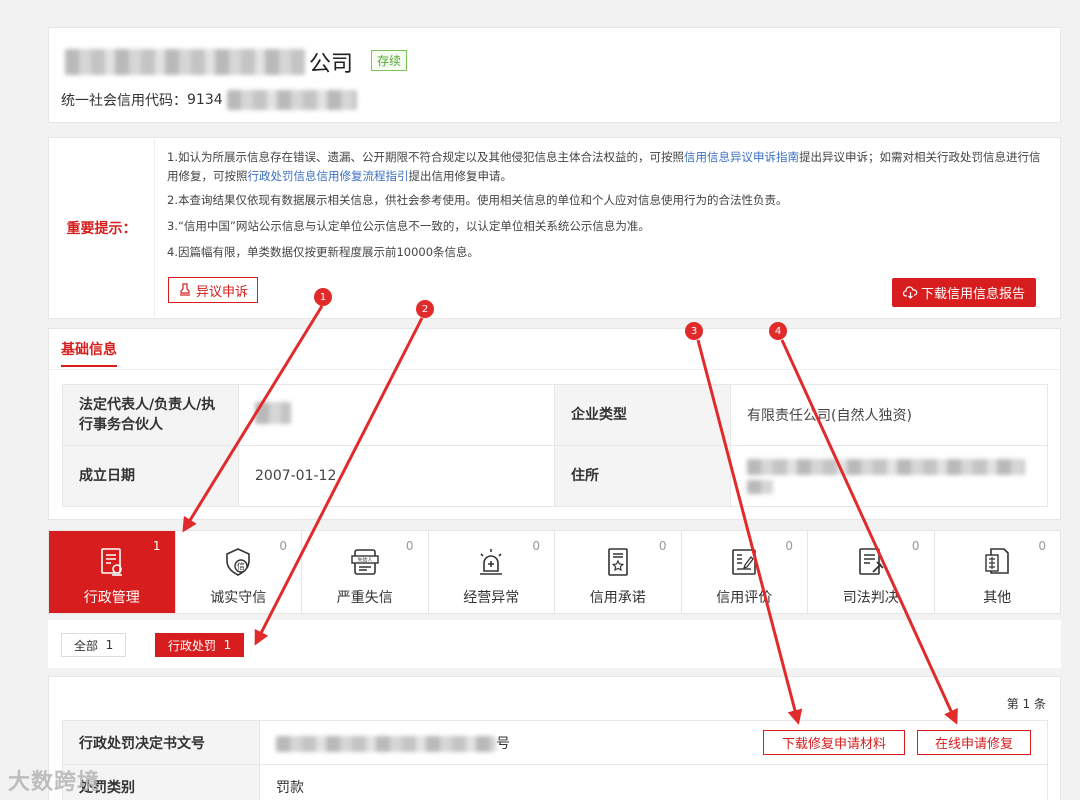 The image size is (1080, 800). What do you see at coordinates (1026, 704) in the screenshot?
I see `record-count: 第 1 条` at bounding box center [1026, 704].